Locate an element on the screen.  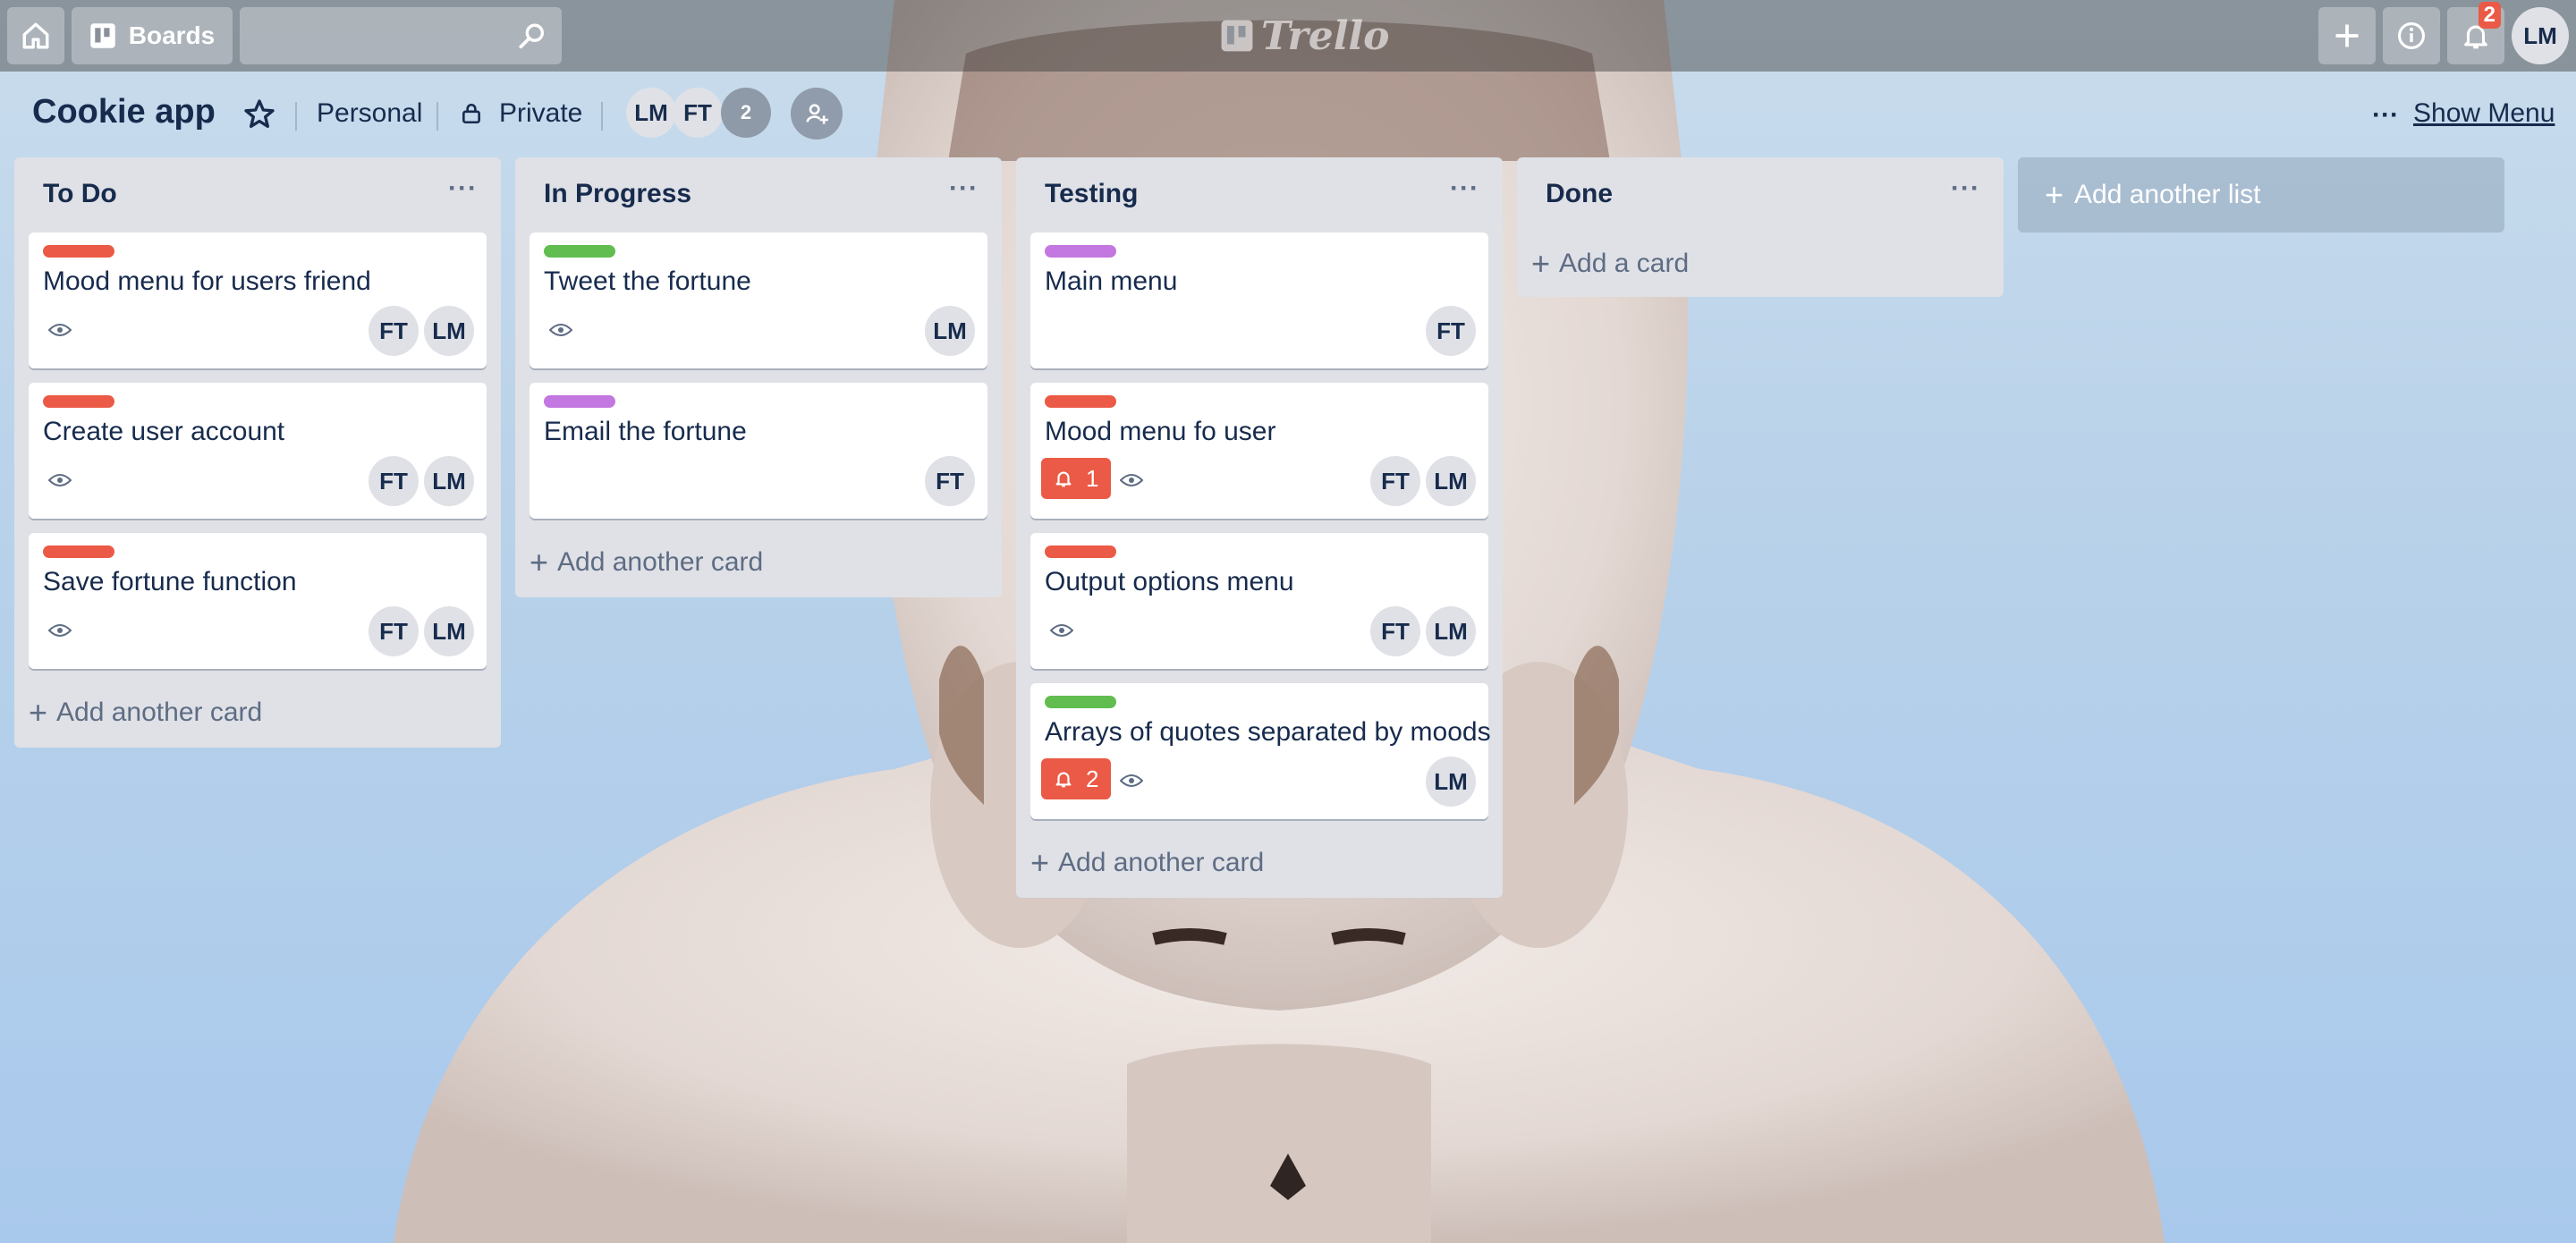
board-member-avatar: LM is located at coordinates (651, 113).